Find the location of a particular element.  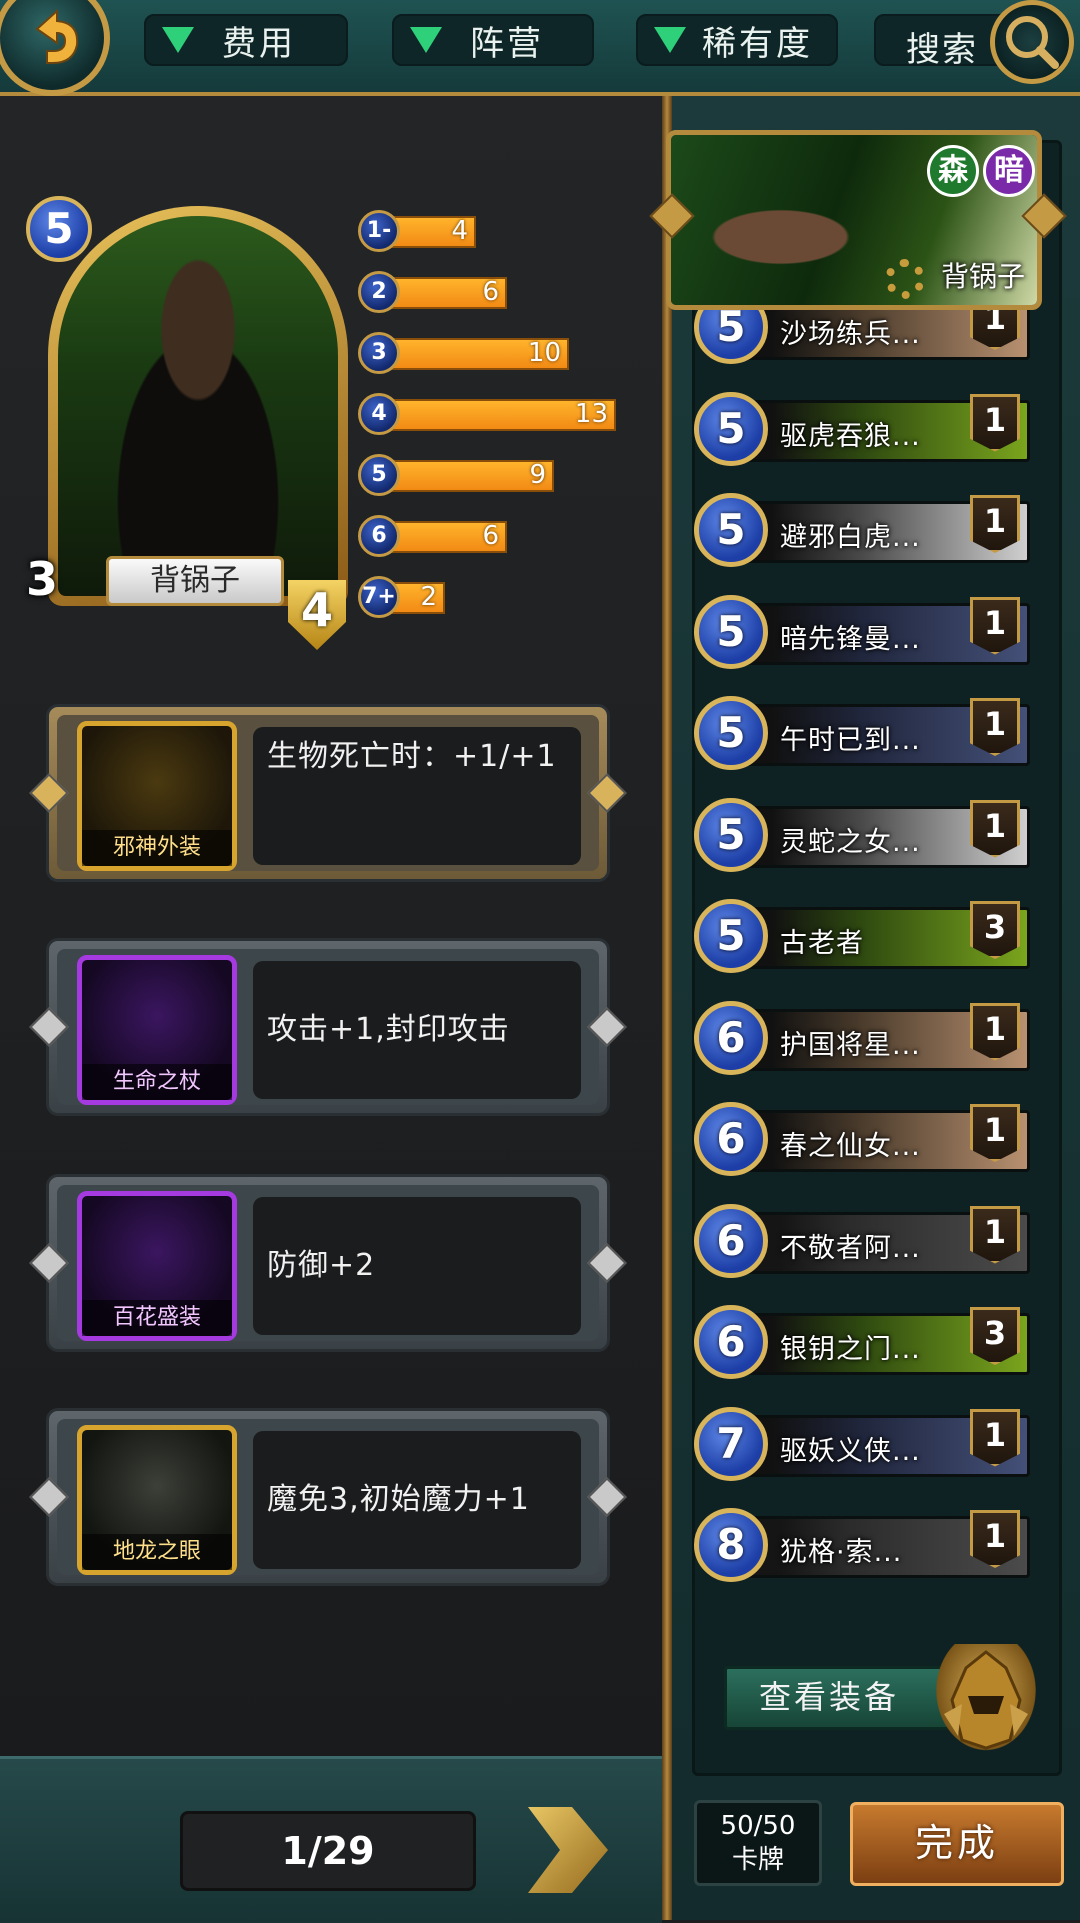

back-arrow-icon is located at coordinates (52, 38).